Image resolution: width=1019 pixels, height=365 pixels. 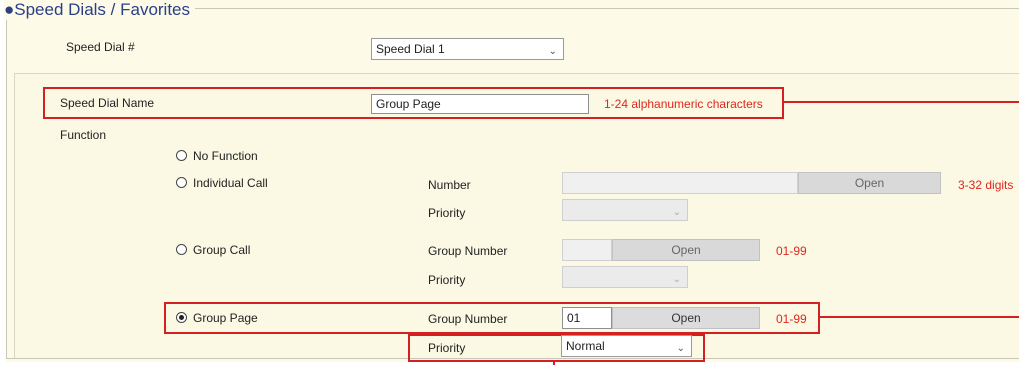 What do you see at coordinates (181, 249) in the screenshot?
I see `group-call-radio` at bounding box center [181, 249].